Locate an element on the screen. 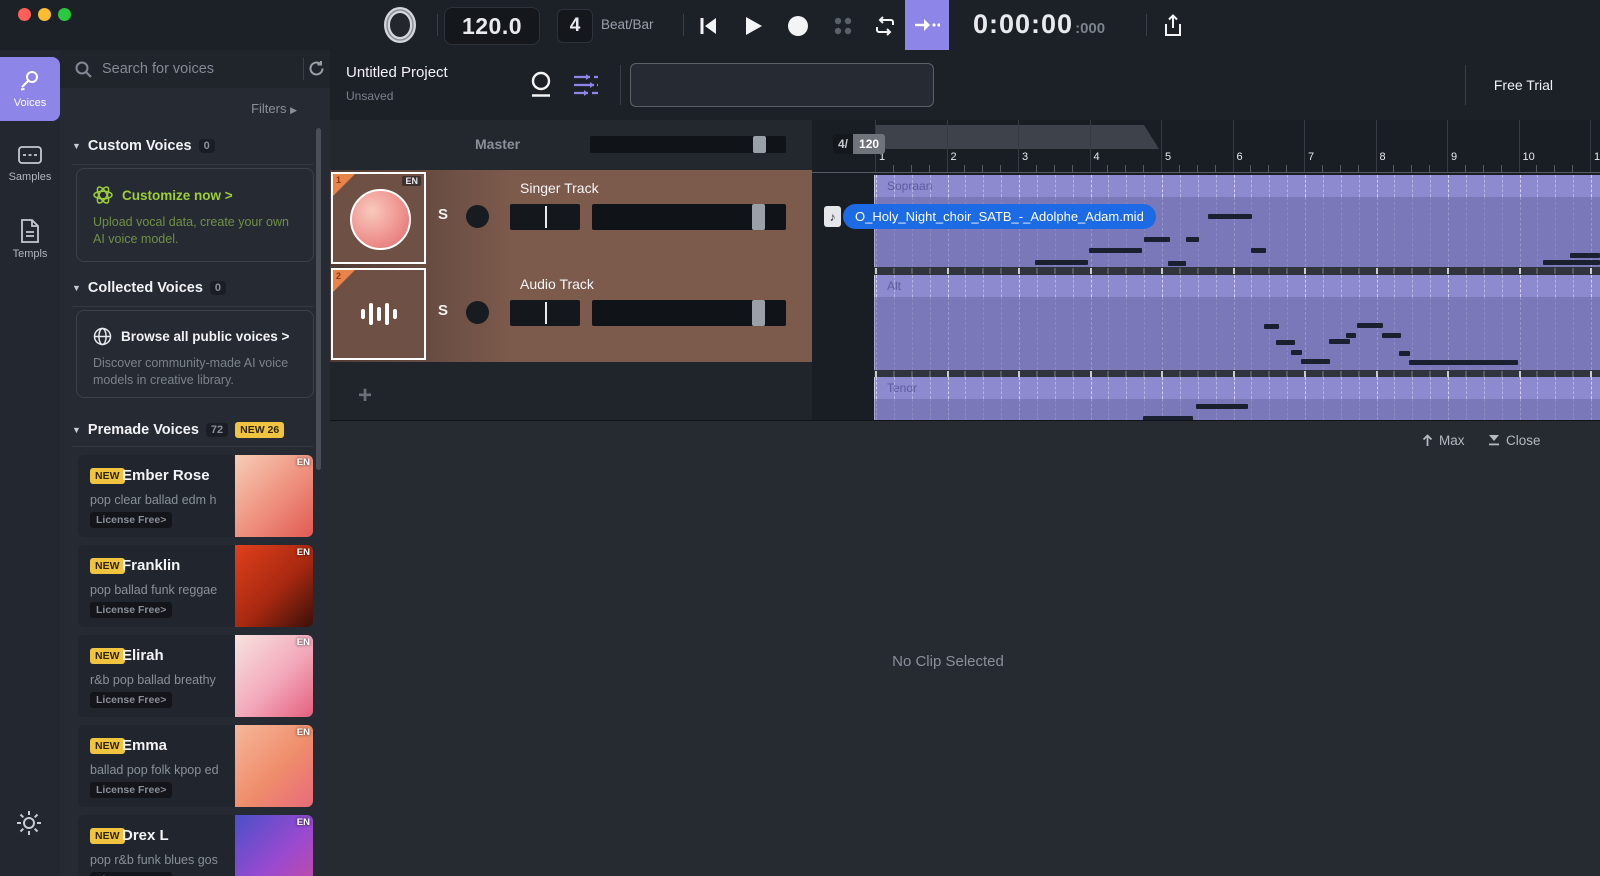 Image resolution: width=1600 pixels, height=876 pixels. beats-per-bar-display: 4 is located at coordinates (575, 26).